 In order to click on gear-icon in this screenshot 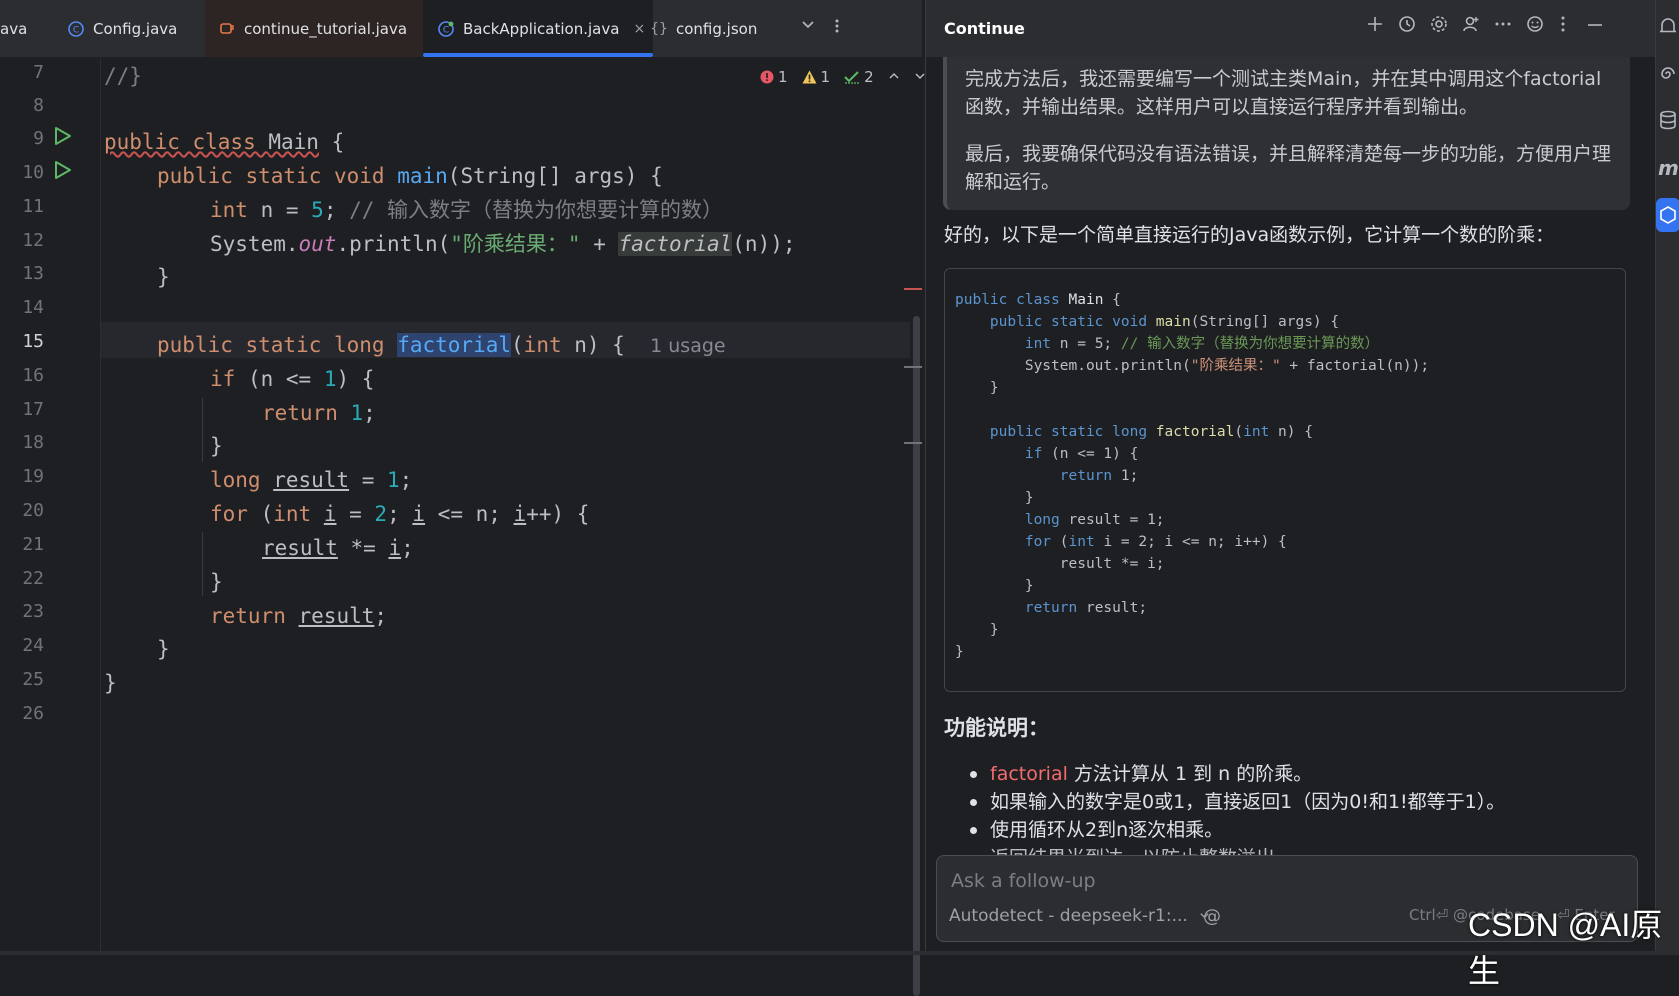, I will do `click(1439, 26)`.